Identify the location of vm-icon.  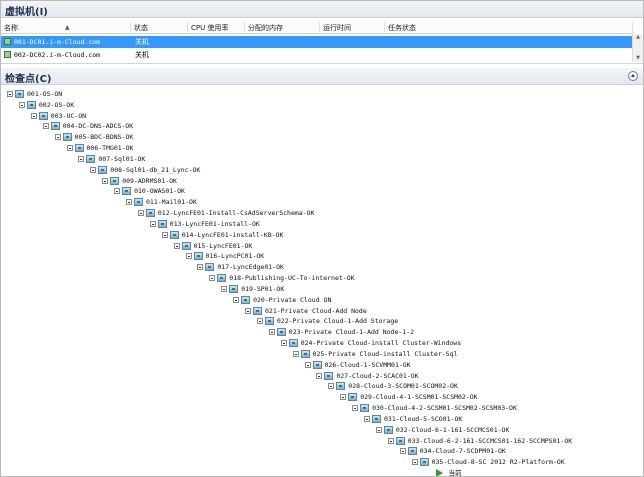
(7, 54).